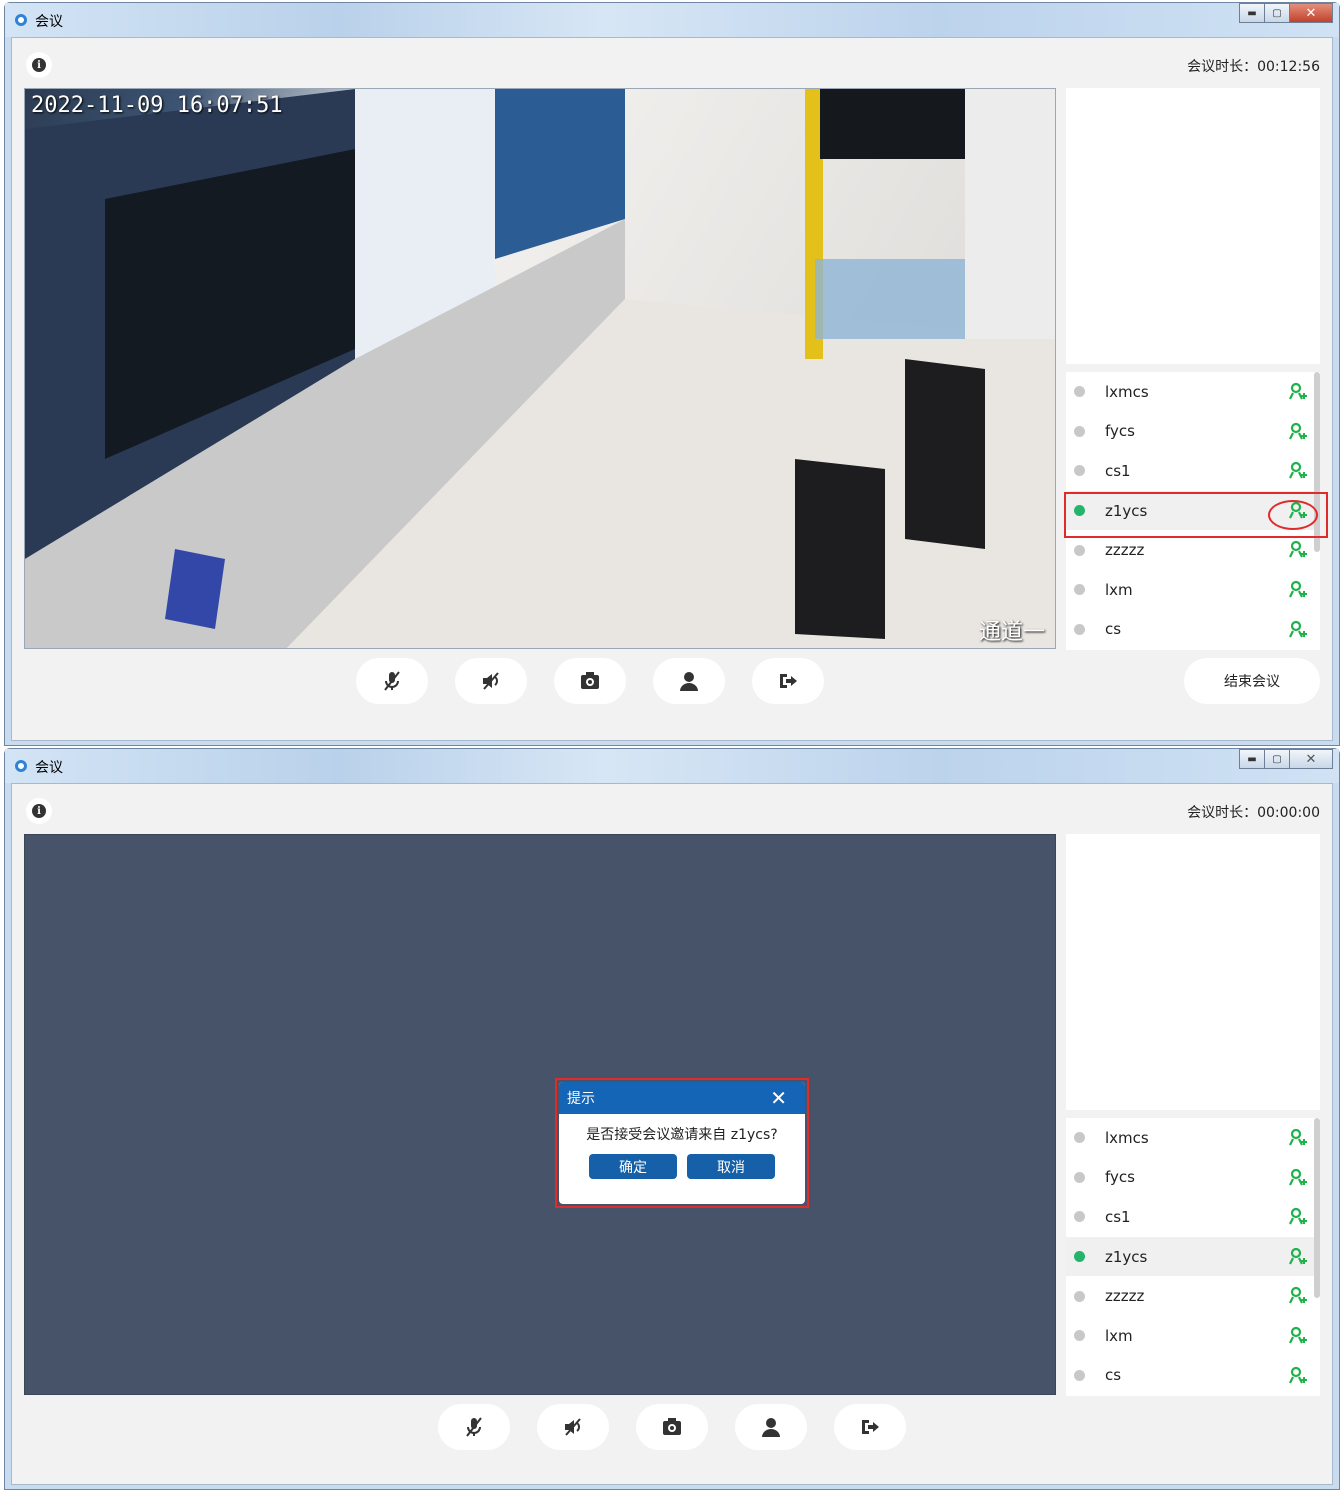 The image size is (1344, 1490). What do you see at coordinates (778, 1098) in the screenshot?
I see `dialog-close-icon: ✕` at bounding box center [778, 1098].